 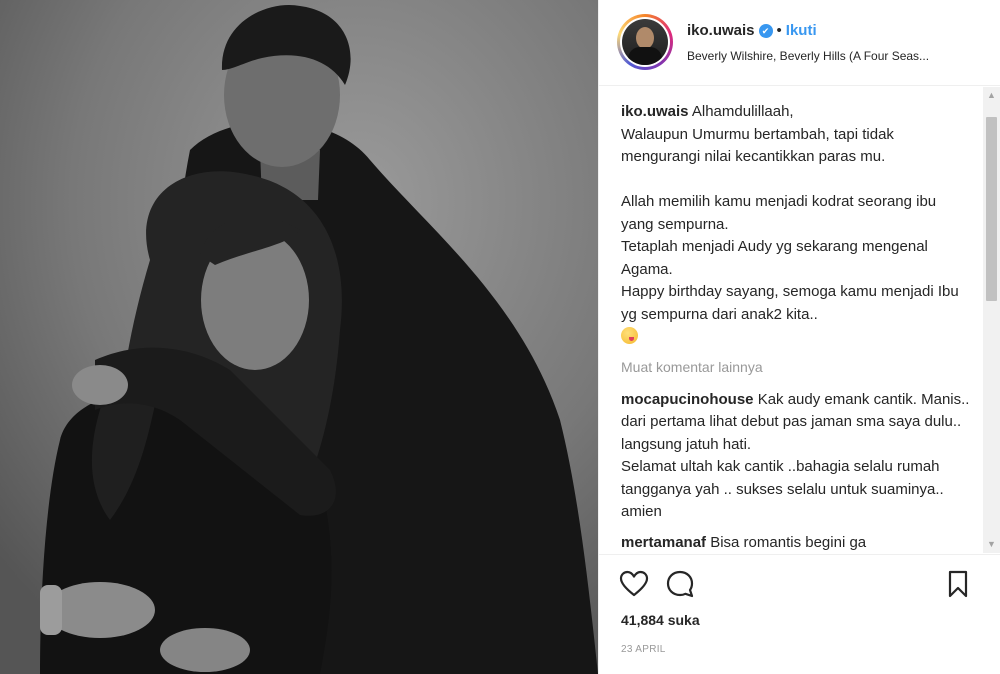 What do you see at coordinates (643, 649) in the screenshot?
I see `post-date: 23 APRIL` at bounding box center [643, 649].